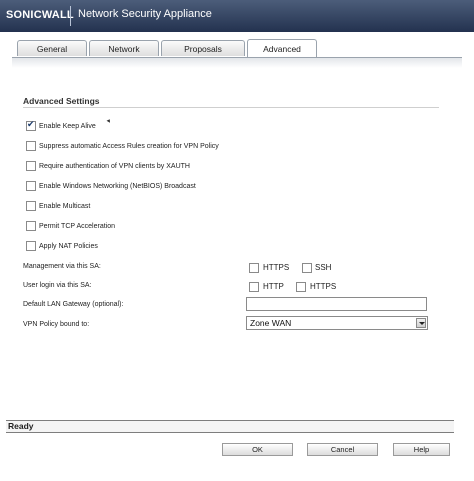 The image size is (474, 481). What do you see at coordinates (254, 287) in the screenshot?
I see `checkbox-user-login-http` at bounding box center [254, 287].